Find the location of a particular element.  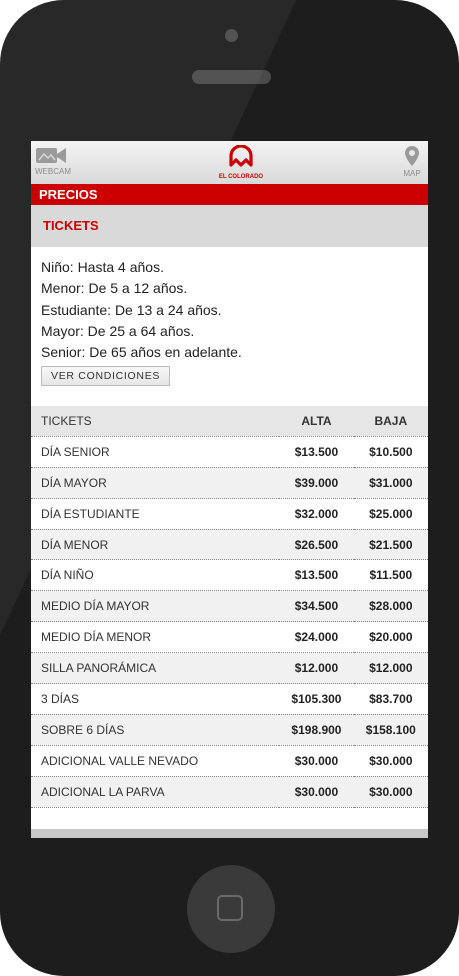

col-header-tickets: TICKETS is located at coordinates (155, 421).